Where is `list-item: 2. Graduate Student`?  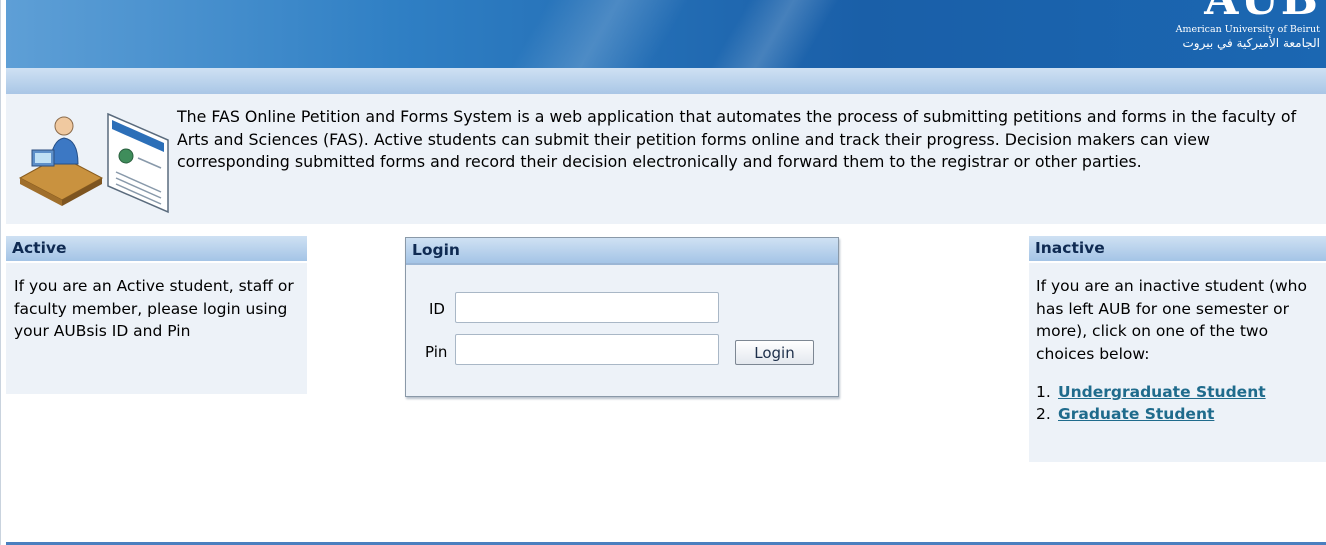 list-item: 2. Graduate Student is located at coordinates (1181, 414).